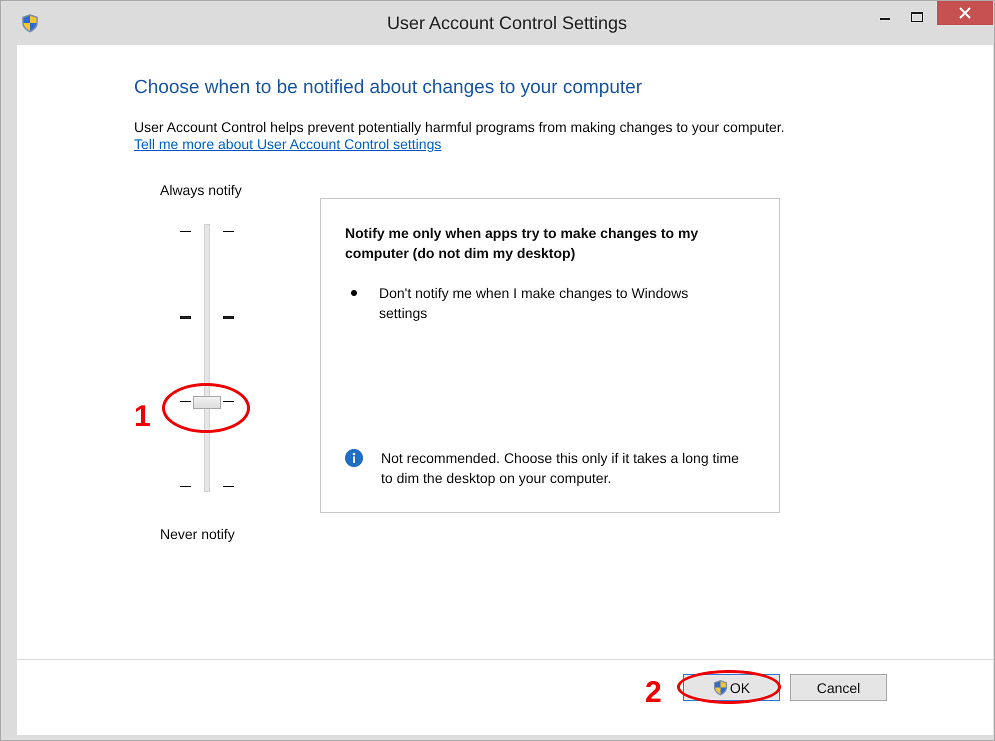  I want to click on close-button, so click(965, 13).